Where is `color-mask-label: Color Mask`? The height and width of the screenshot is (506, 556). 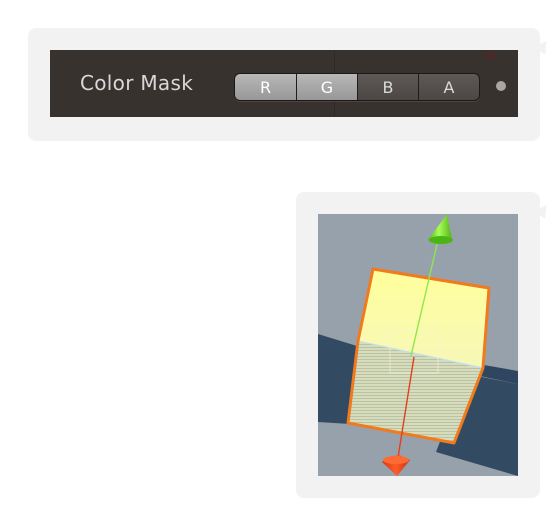 color-mask-label: Color Mask is located at coordinates (137, 83).